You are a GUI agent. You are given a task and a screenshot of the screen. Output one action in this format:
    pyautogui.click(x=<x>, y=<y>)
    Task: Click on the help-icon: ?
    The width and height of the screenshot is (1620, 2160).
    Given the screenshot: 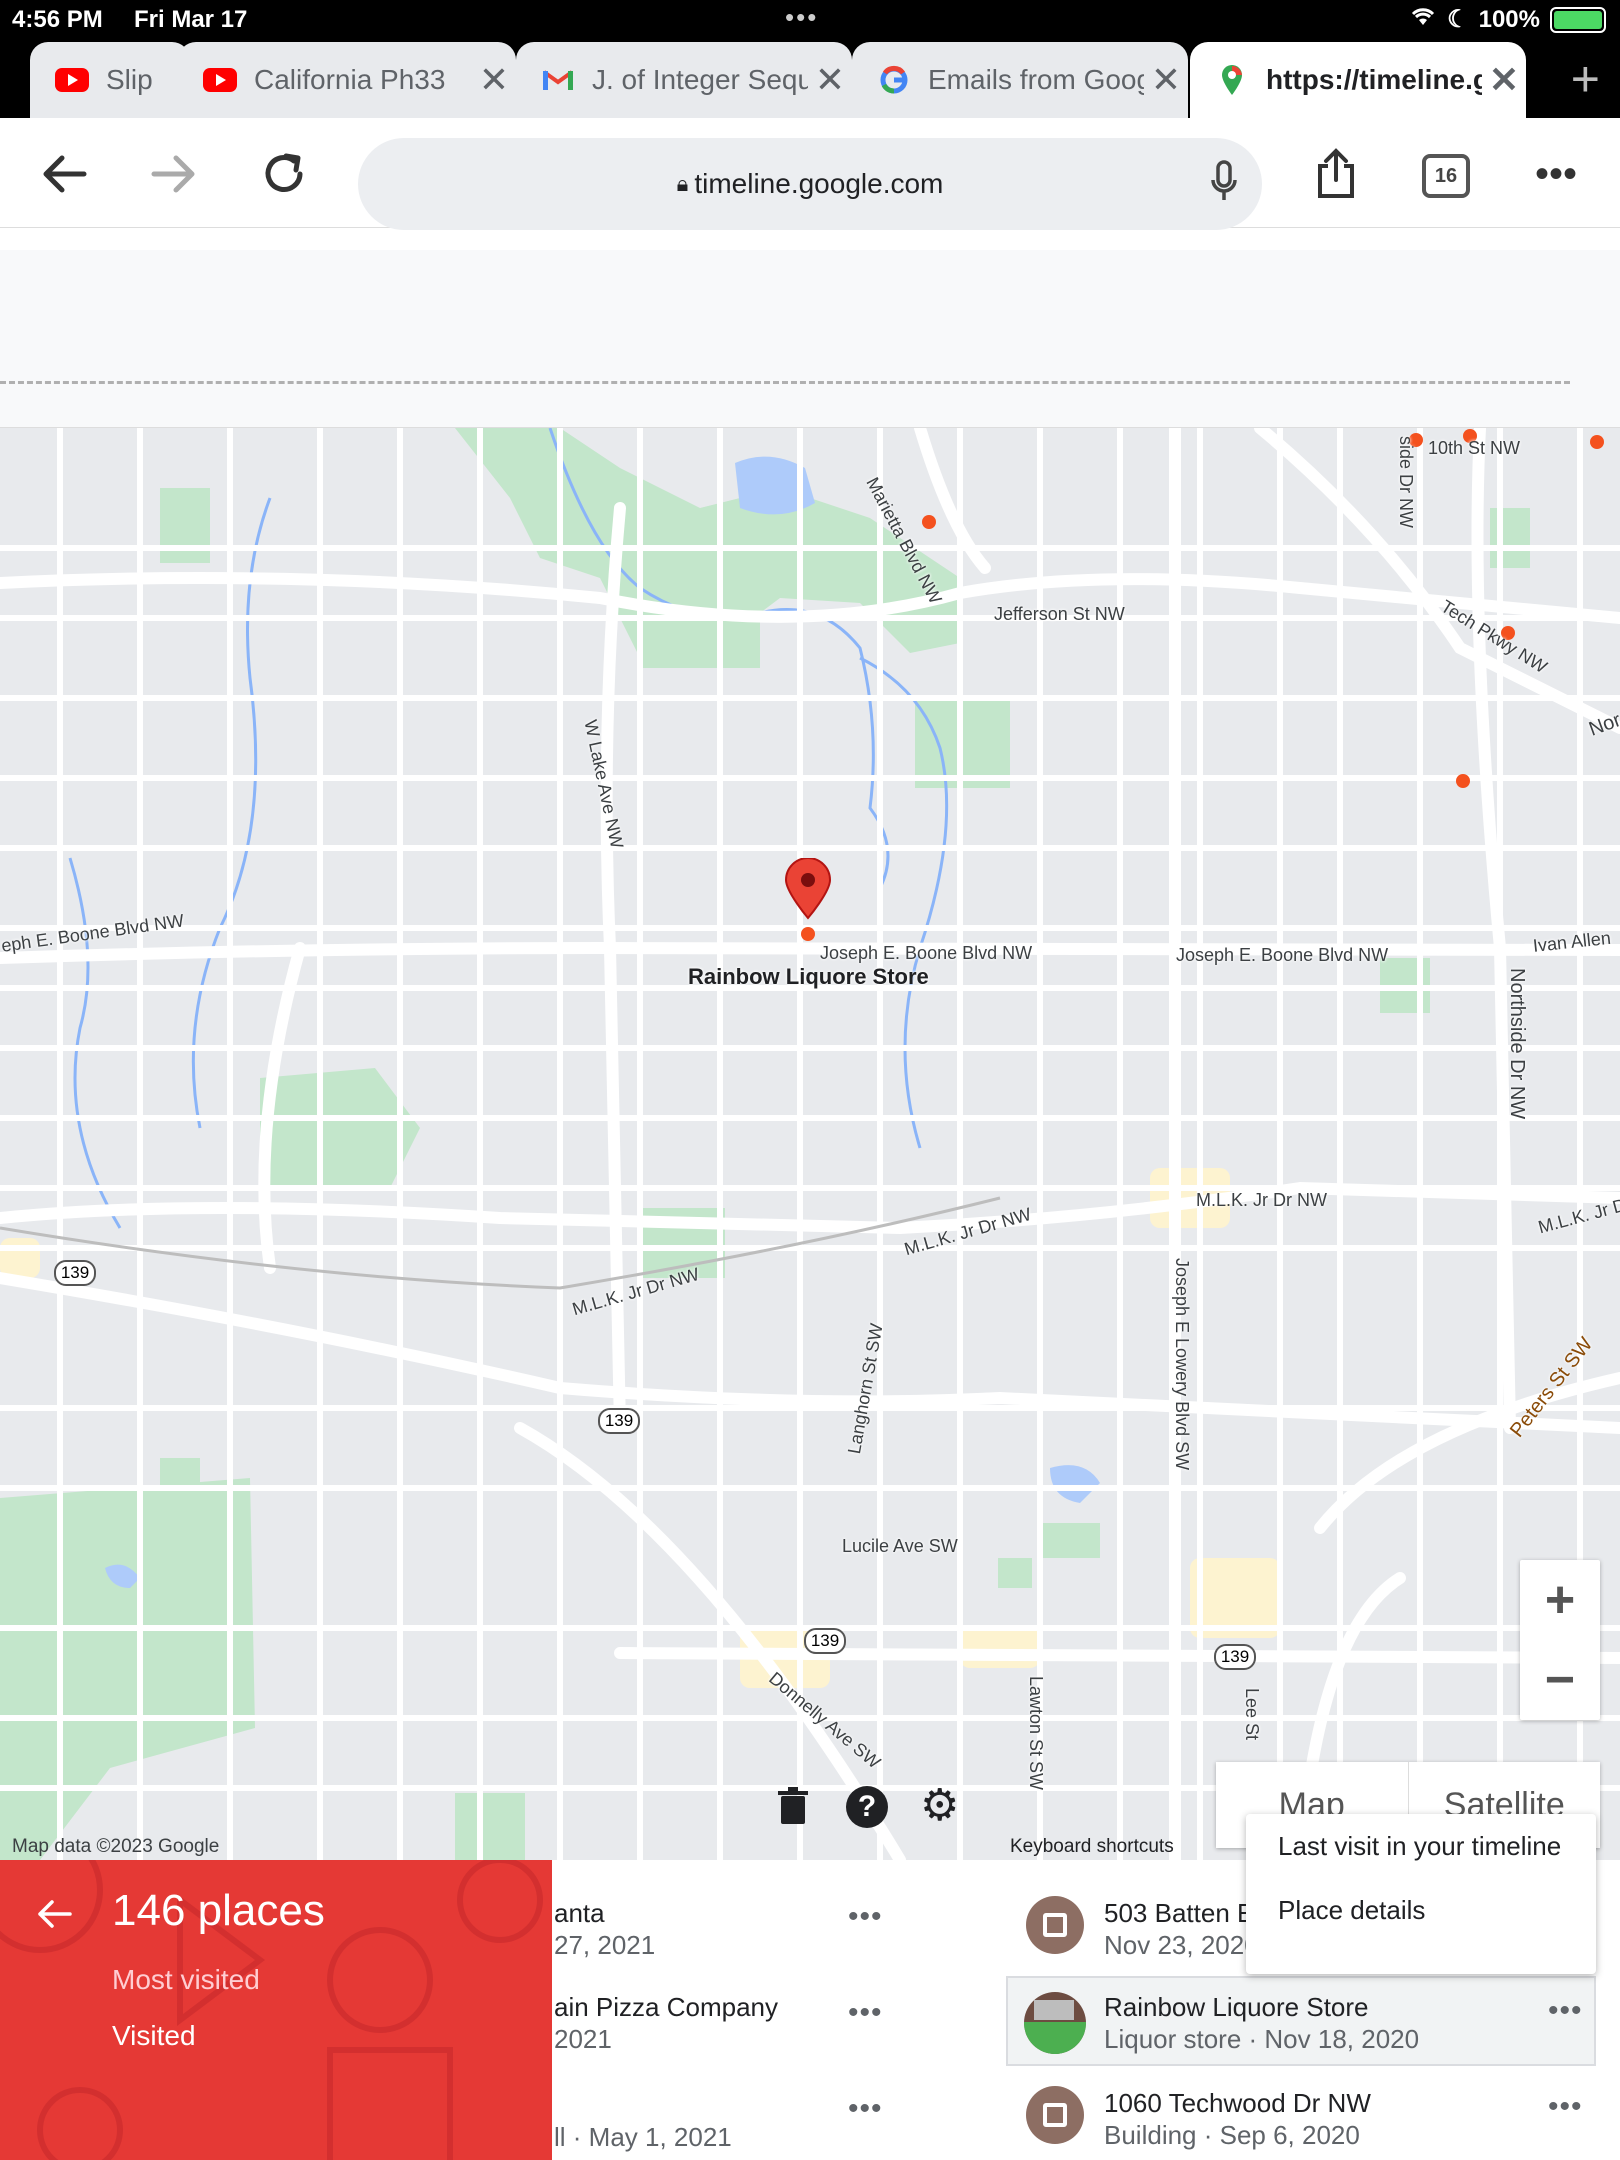 What is the action you would take?
    pyautogui.click(x=867, y=1807)
    